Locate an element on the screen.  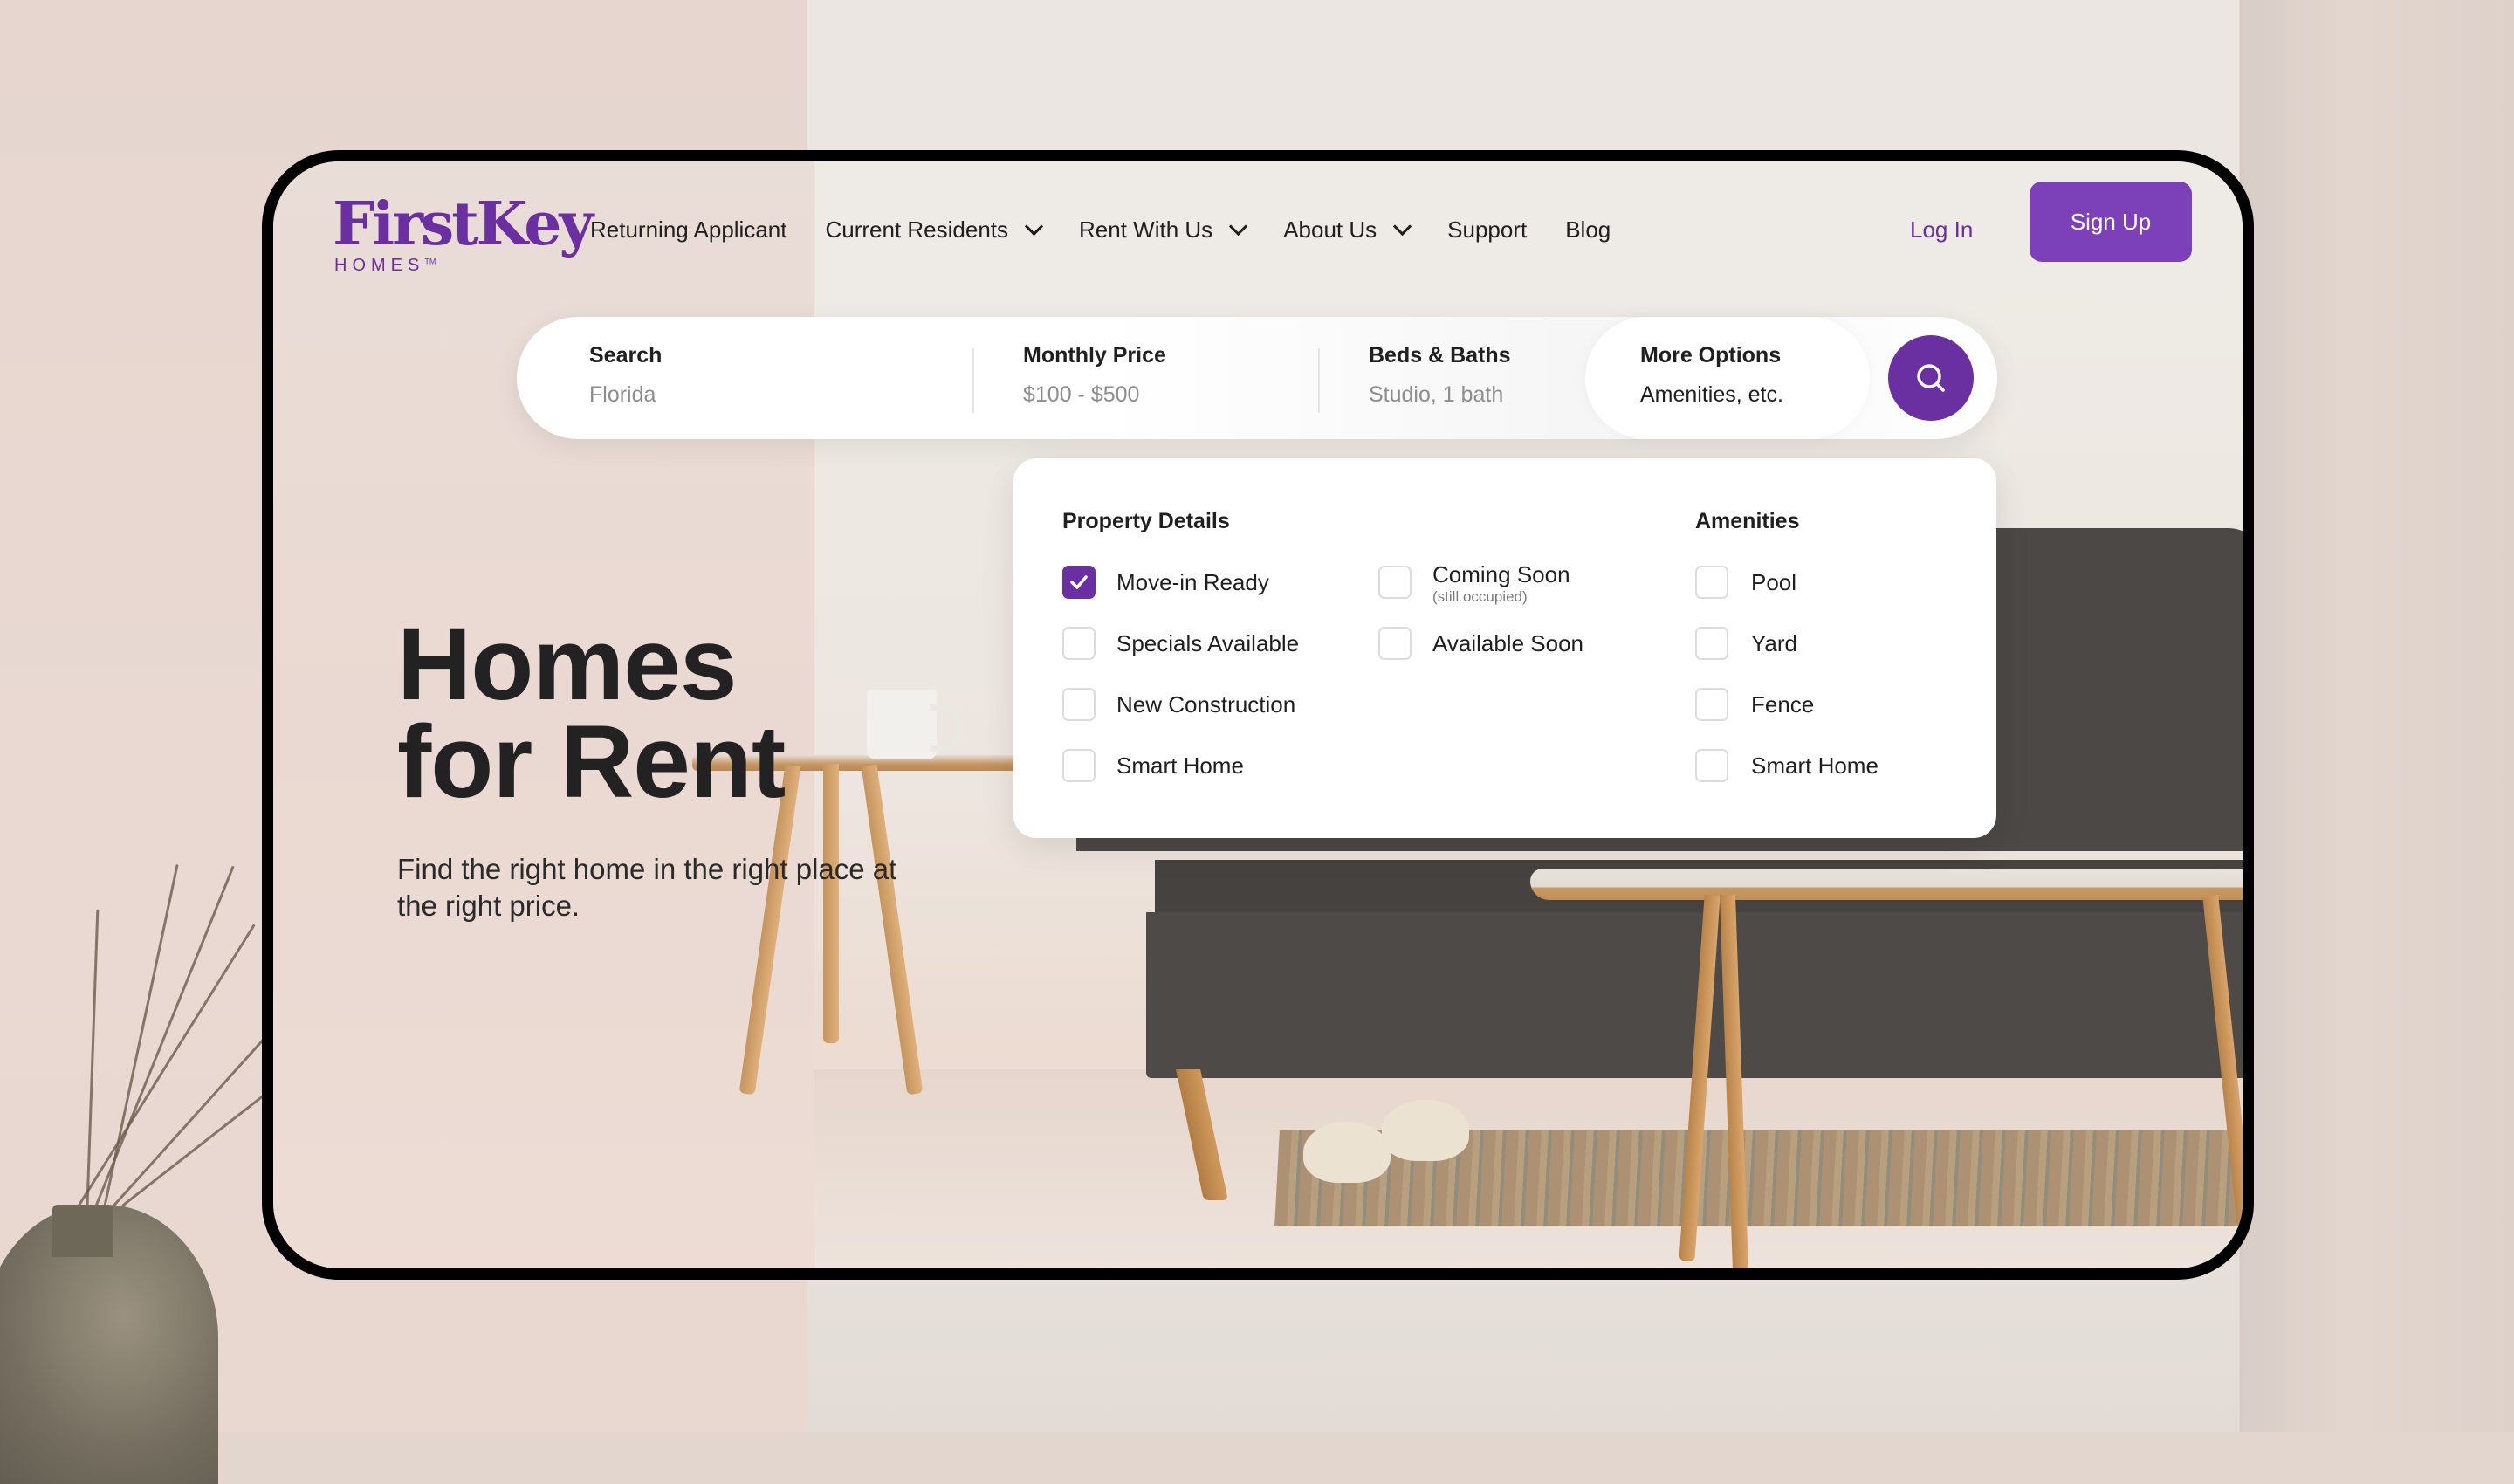
checkmark-icon is located at coordinates (1079, 582).